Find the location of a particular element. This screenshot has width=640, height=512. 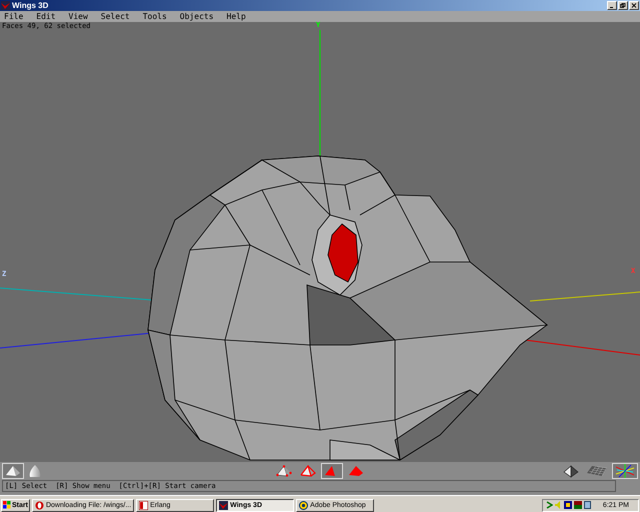

flat-shading-icon is located at coordinates (13, 471).